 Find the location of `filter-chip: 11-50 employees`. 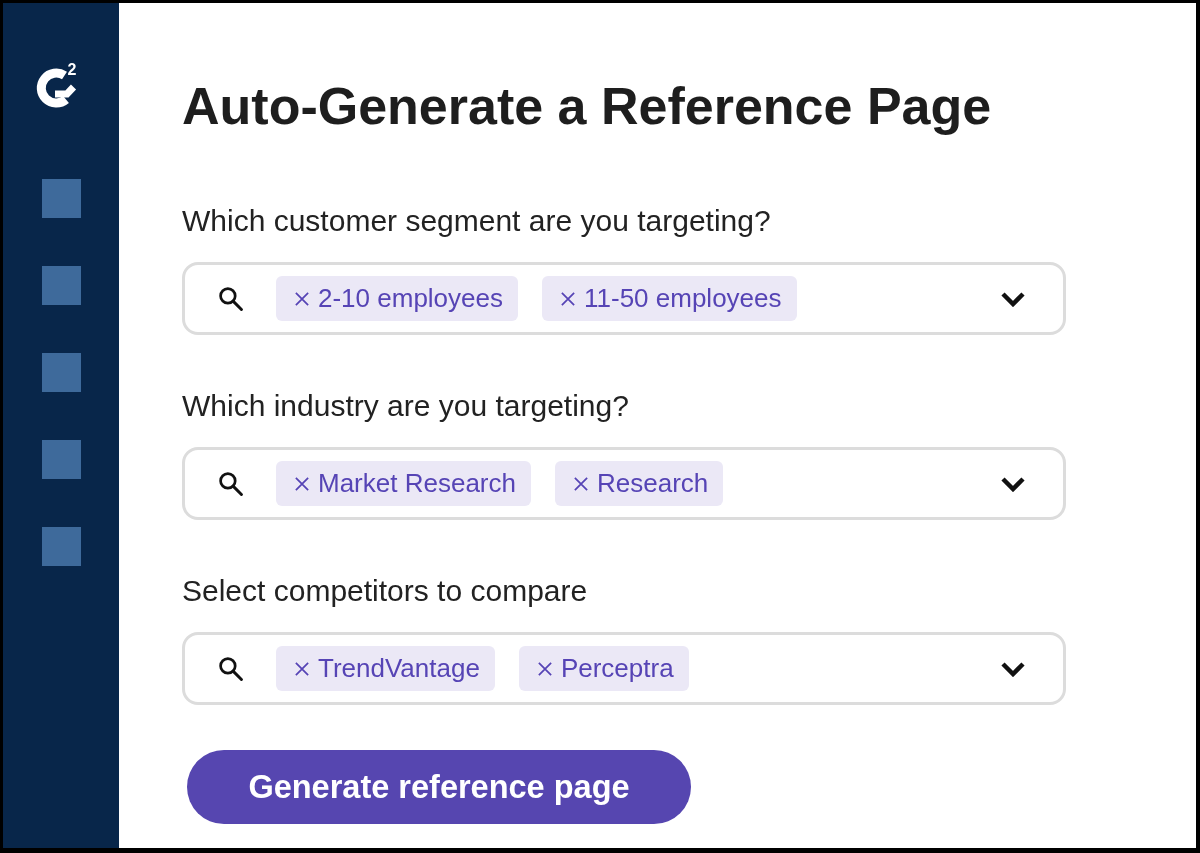

filter-chip: 11-50 employees is located at coordinates (669, 298).